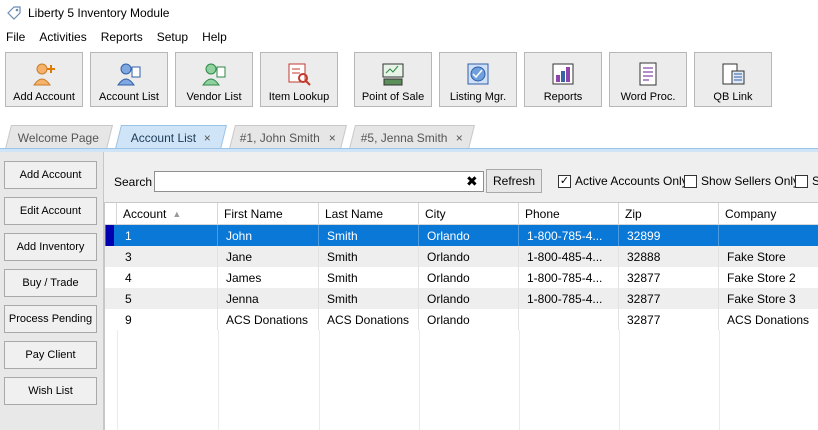 Image resolution: width=818 pixels, height=430 pixels. Describe the element at coordinates (563, 74) in the screenshot. I see `reports-icon` at that location.